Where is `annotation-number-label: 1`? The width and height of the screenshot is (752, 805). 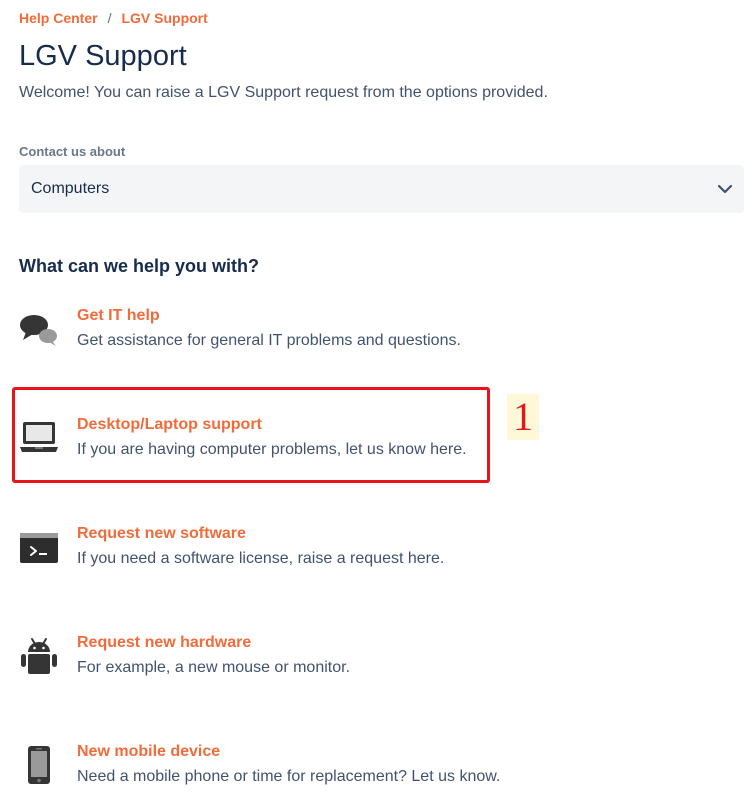 annotation-number-label: 1 is located at coordinates (523, 417).